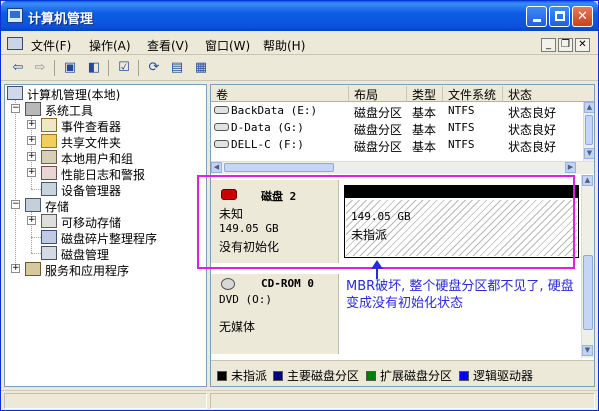 This screenshot has width=599, height=411. Describe the element at coordinates (33, 269) in the screenshot. I see `services-icon` at that location.